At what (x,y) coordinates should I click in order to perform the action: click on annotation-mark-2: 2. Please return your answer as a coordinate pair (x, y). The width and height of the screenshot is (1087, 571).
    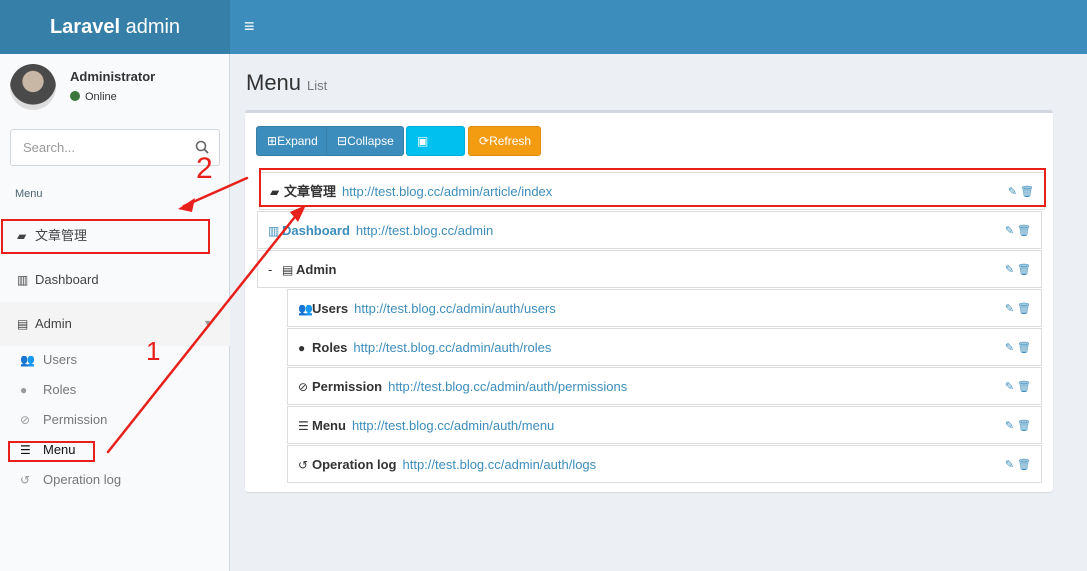
    Looking at the image, I should click on (204, 168).